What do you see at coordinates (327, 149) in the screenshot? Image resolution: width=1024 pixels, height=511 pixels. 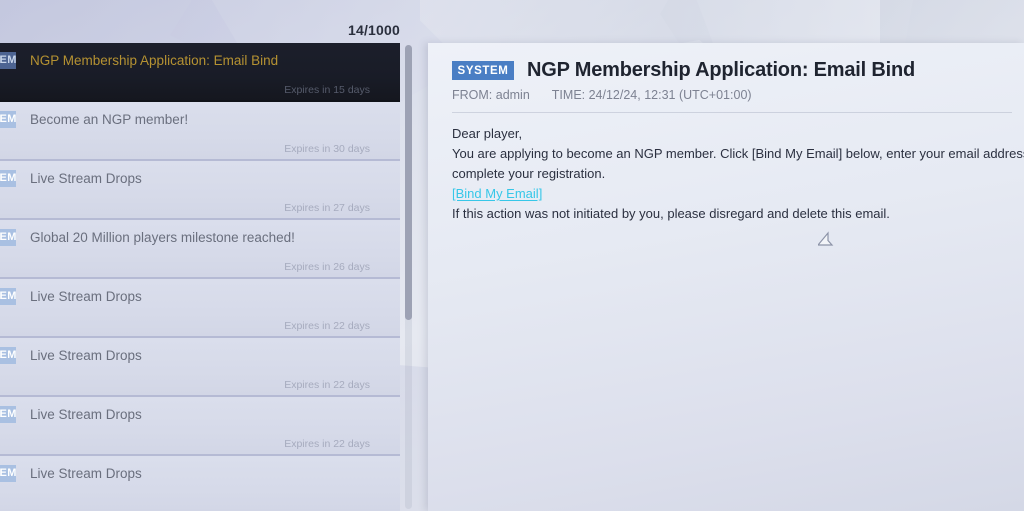 I see `mail-list-item-expiry: Expires in 30 days` at bounding box center [327, 149].